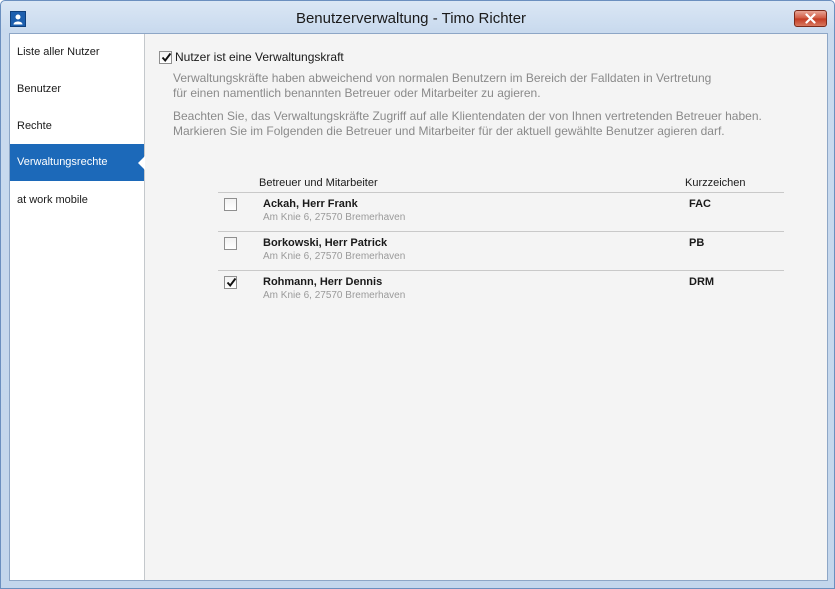  I want to click on column-header-code: Kurzzeichen, so click(715, 183).